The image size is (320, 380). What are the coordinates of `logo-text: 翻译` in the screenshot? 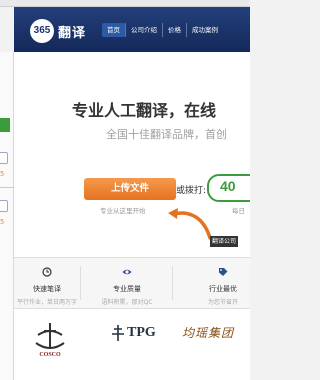 It's located at (72, 31).